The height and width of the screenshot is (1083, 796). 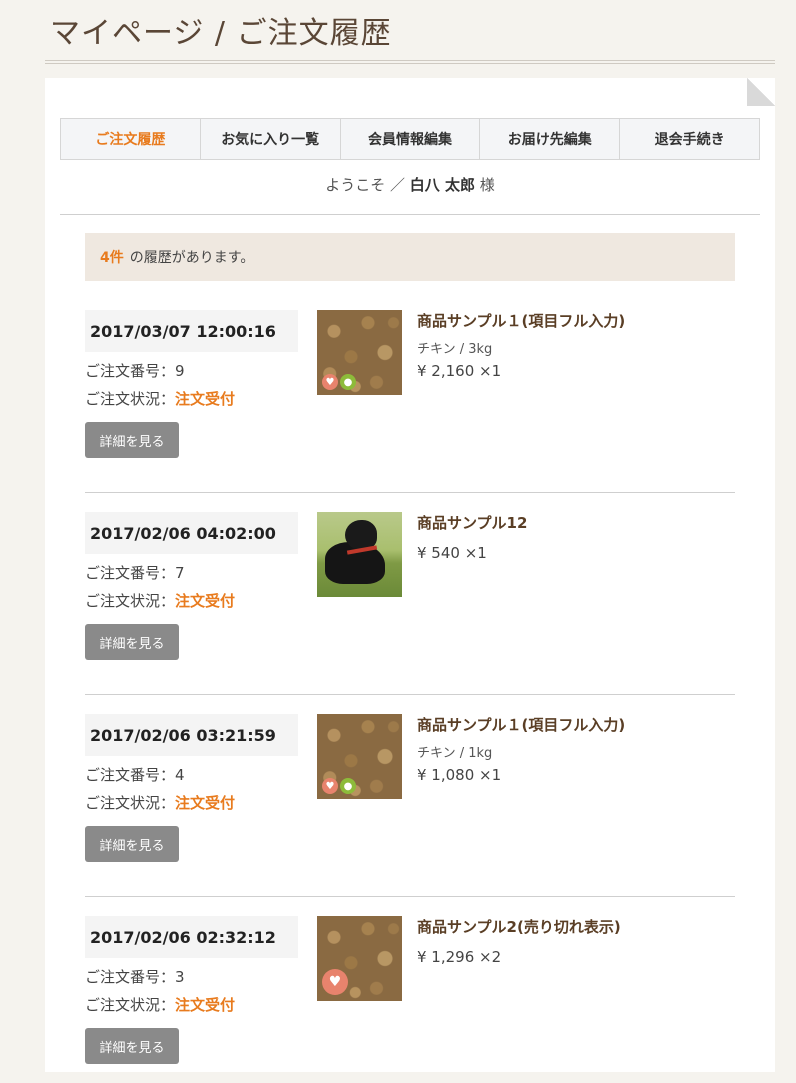 What do you see at coordinates (191, 533) in the screenshot?
I see `order-date: 2017/02/06 04:02:00` at bounding box center [191, 533].